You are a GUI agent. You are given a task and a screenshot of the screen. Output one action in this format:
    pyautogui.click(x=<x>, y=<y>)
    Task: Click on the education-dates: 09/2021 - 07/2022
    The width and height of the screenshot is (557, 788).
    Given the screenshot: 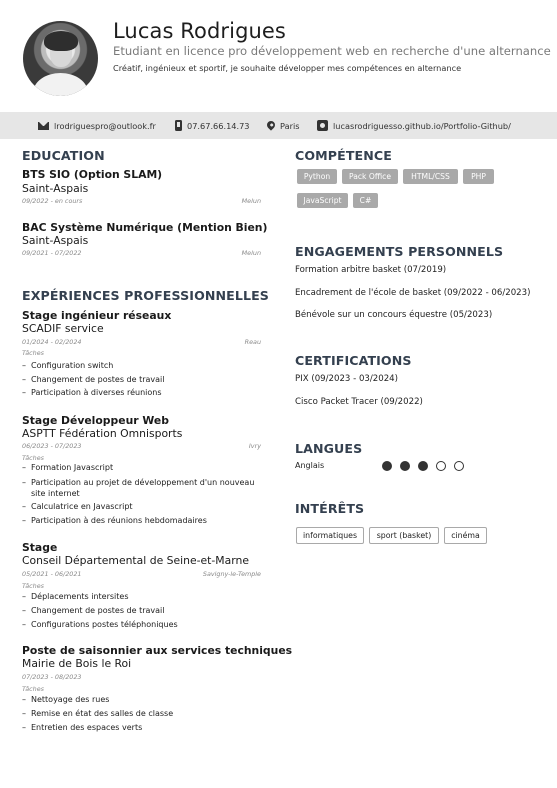 What is the action you would take?
    pyautogui.click(x=52, y=253)
    